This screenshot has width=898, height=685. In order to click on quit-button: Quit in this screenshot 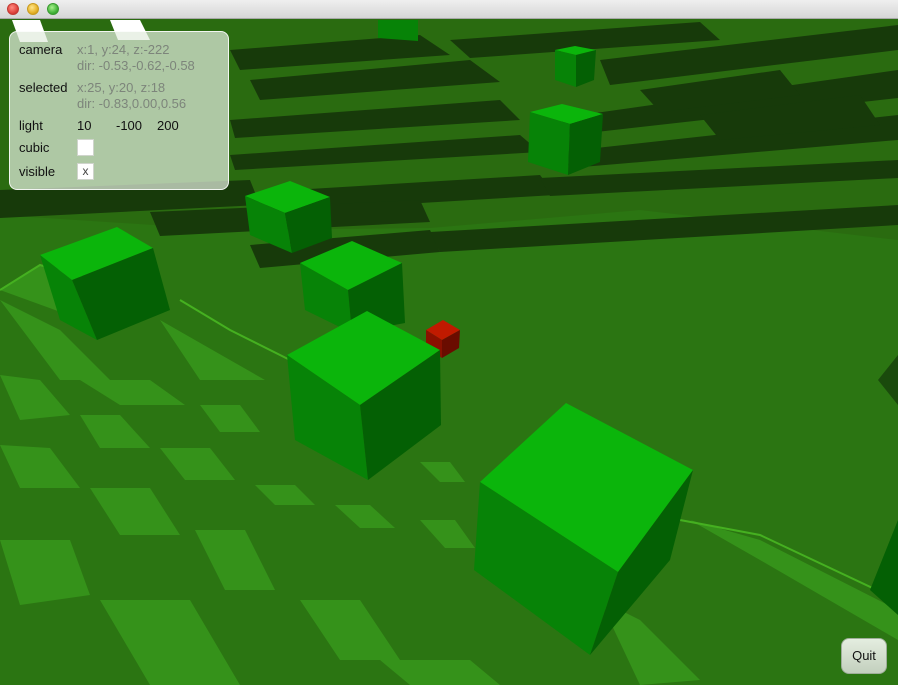, I will do `click(864, 656)`.